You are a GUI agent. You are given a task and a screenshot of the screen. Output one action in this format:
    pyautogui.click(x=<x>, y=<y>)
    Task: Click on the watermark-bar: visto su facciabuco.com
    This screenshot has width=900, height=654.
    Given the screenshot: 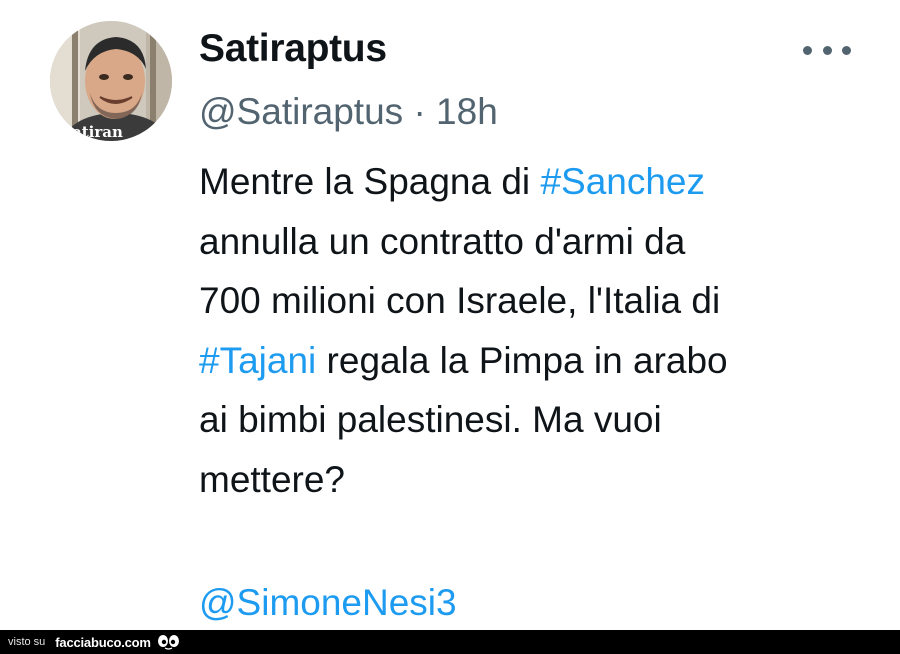 What is the action you would take?
    pyautogui.click(x=450, y=642)
    